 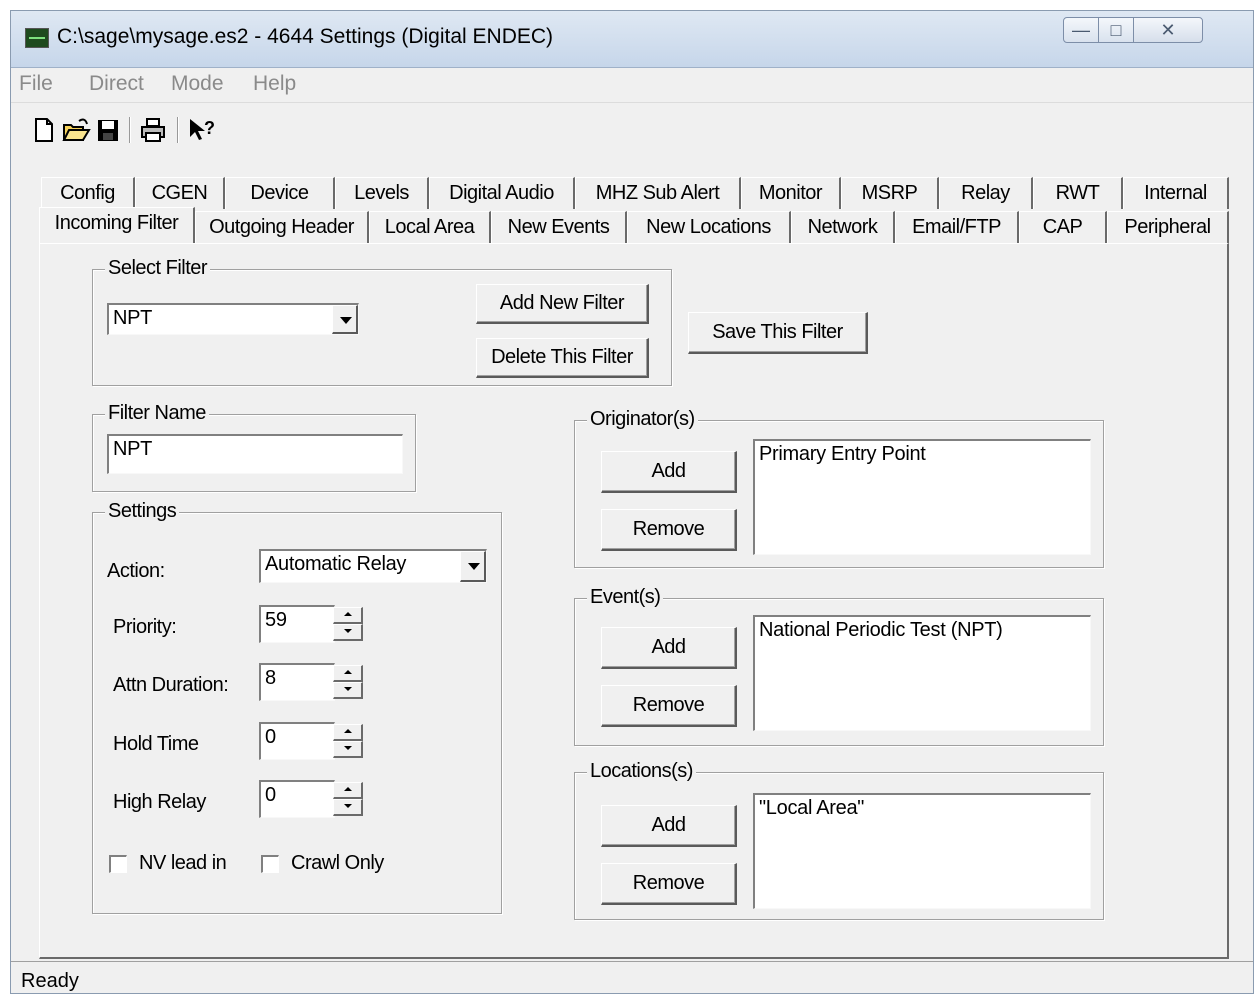 I want to click on save-filter-button: Save This Filter, so click(x=778, y=333).